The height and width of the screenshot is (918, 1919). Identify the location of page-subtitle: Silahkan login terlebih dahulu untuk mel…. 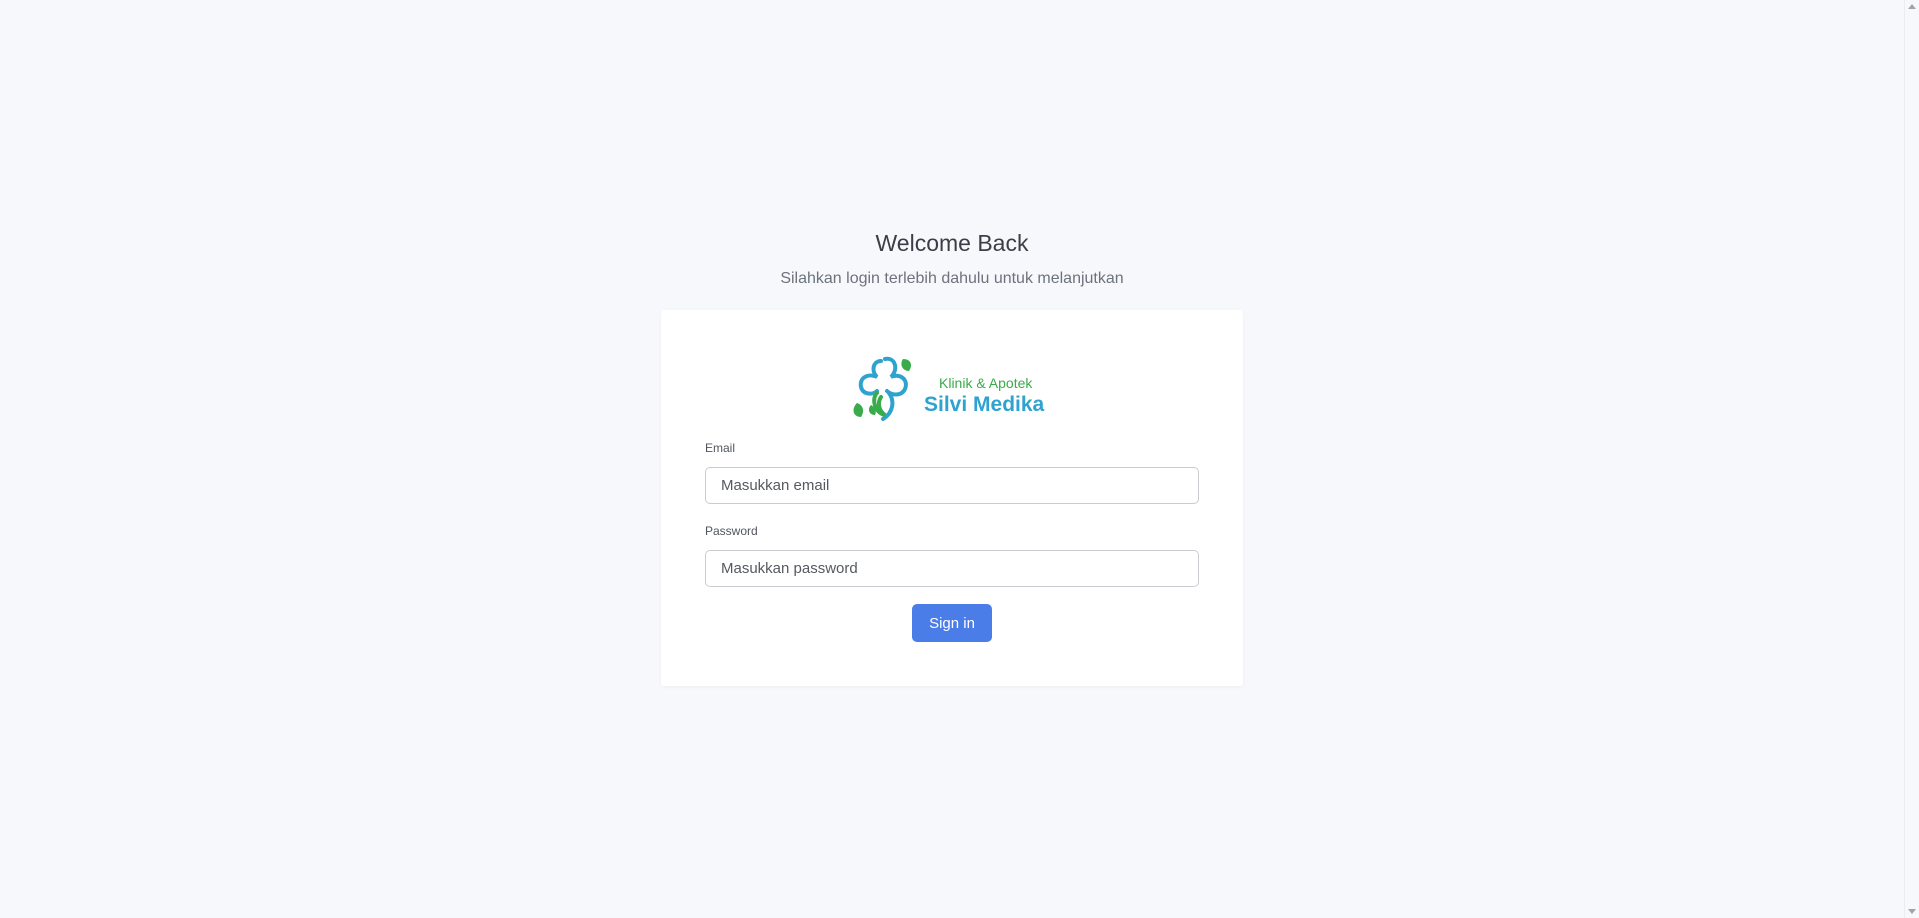
(952, 278).